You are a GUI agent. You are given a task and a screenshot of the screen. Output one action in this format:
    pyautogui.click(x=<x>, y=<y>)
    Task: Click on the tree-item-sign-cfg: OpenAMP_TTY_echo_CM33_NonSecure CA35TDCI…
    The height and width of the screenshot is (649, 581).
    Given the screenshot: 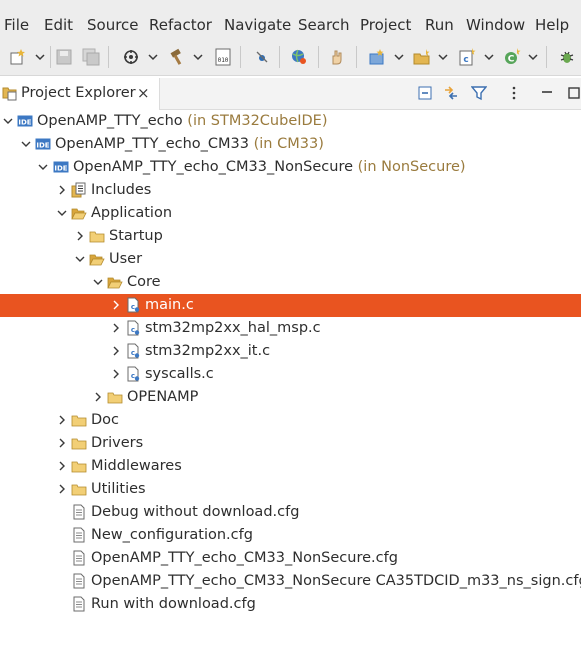 What is the action you would take?
    pyautogui.click(x=290, y=581)
    